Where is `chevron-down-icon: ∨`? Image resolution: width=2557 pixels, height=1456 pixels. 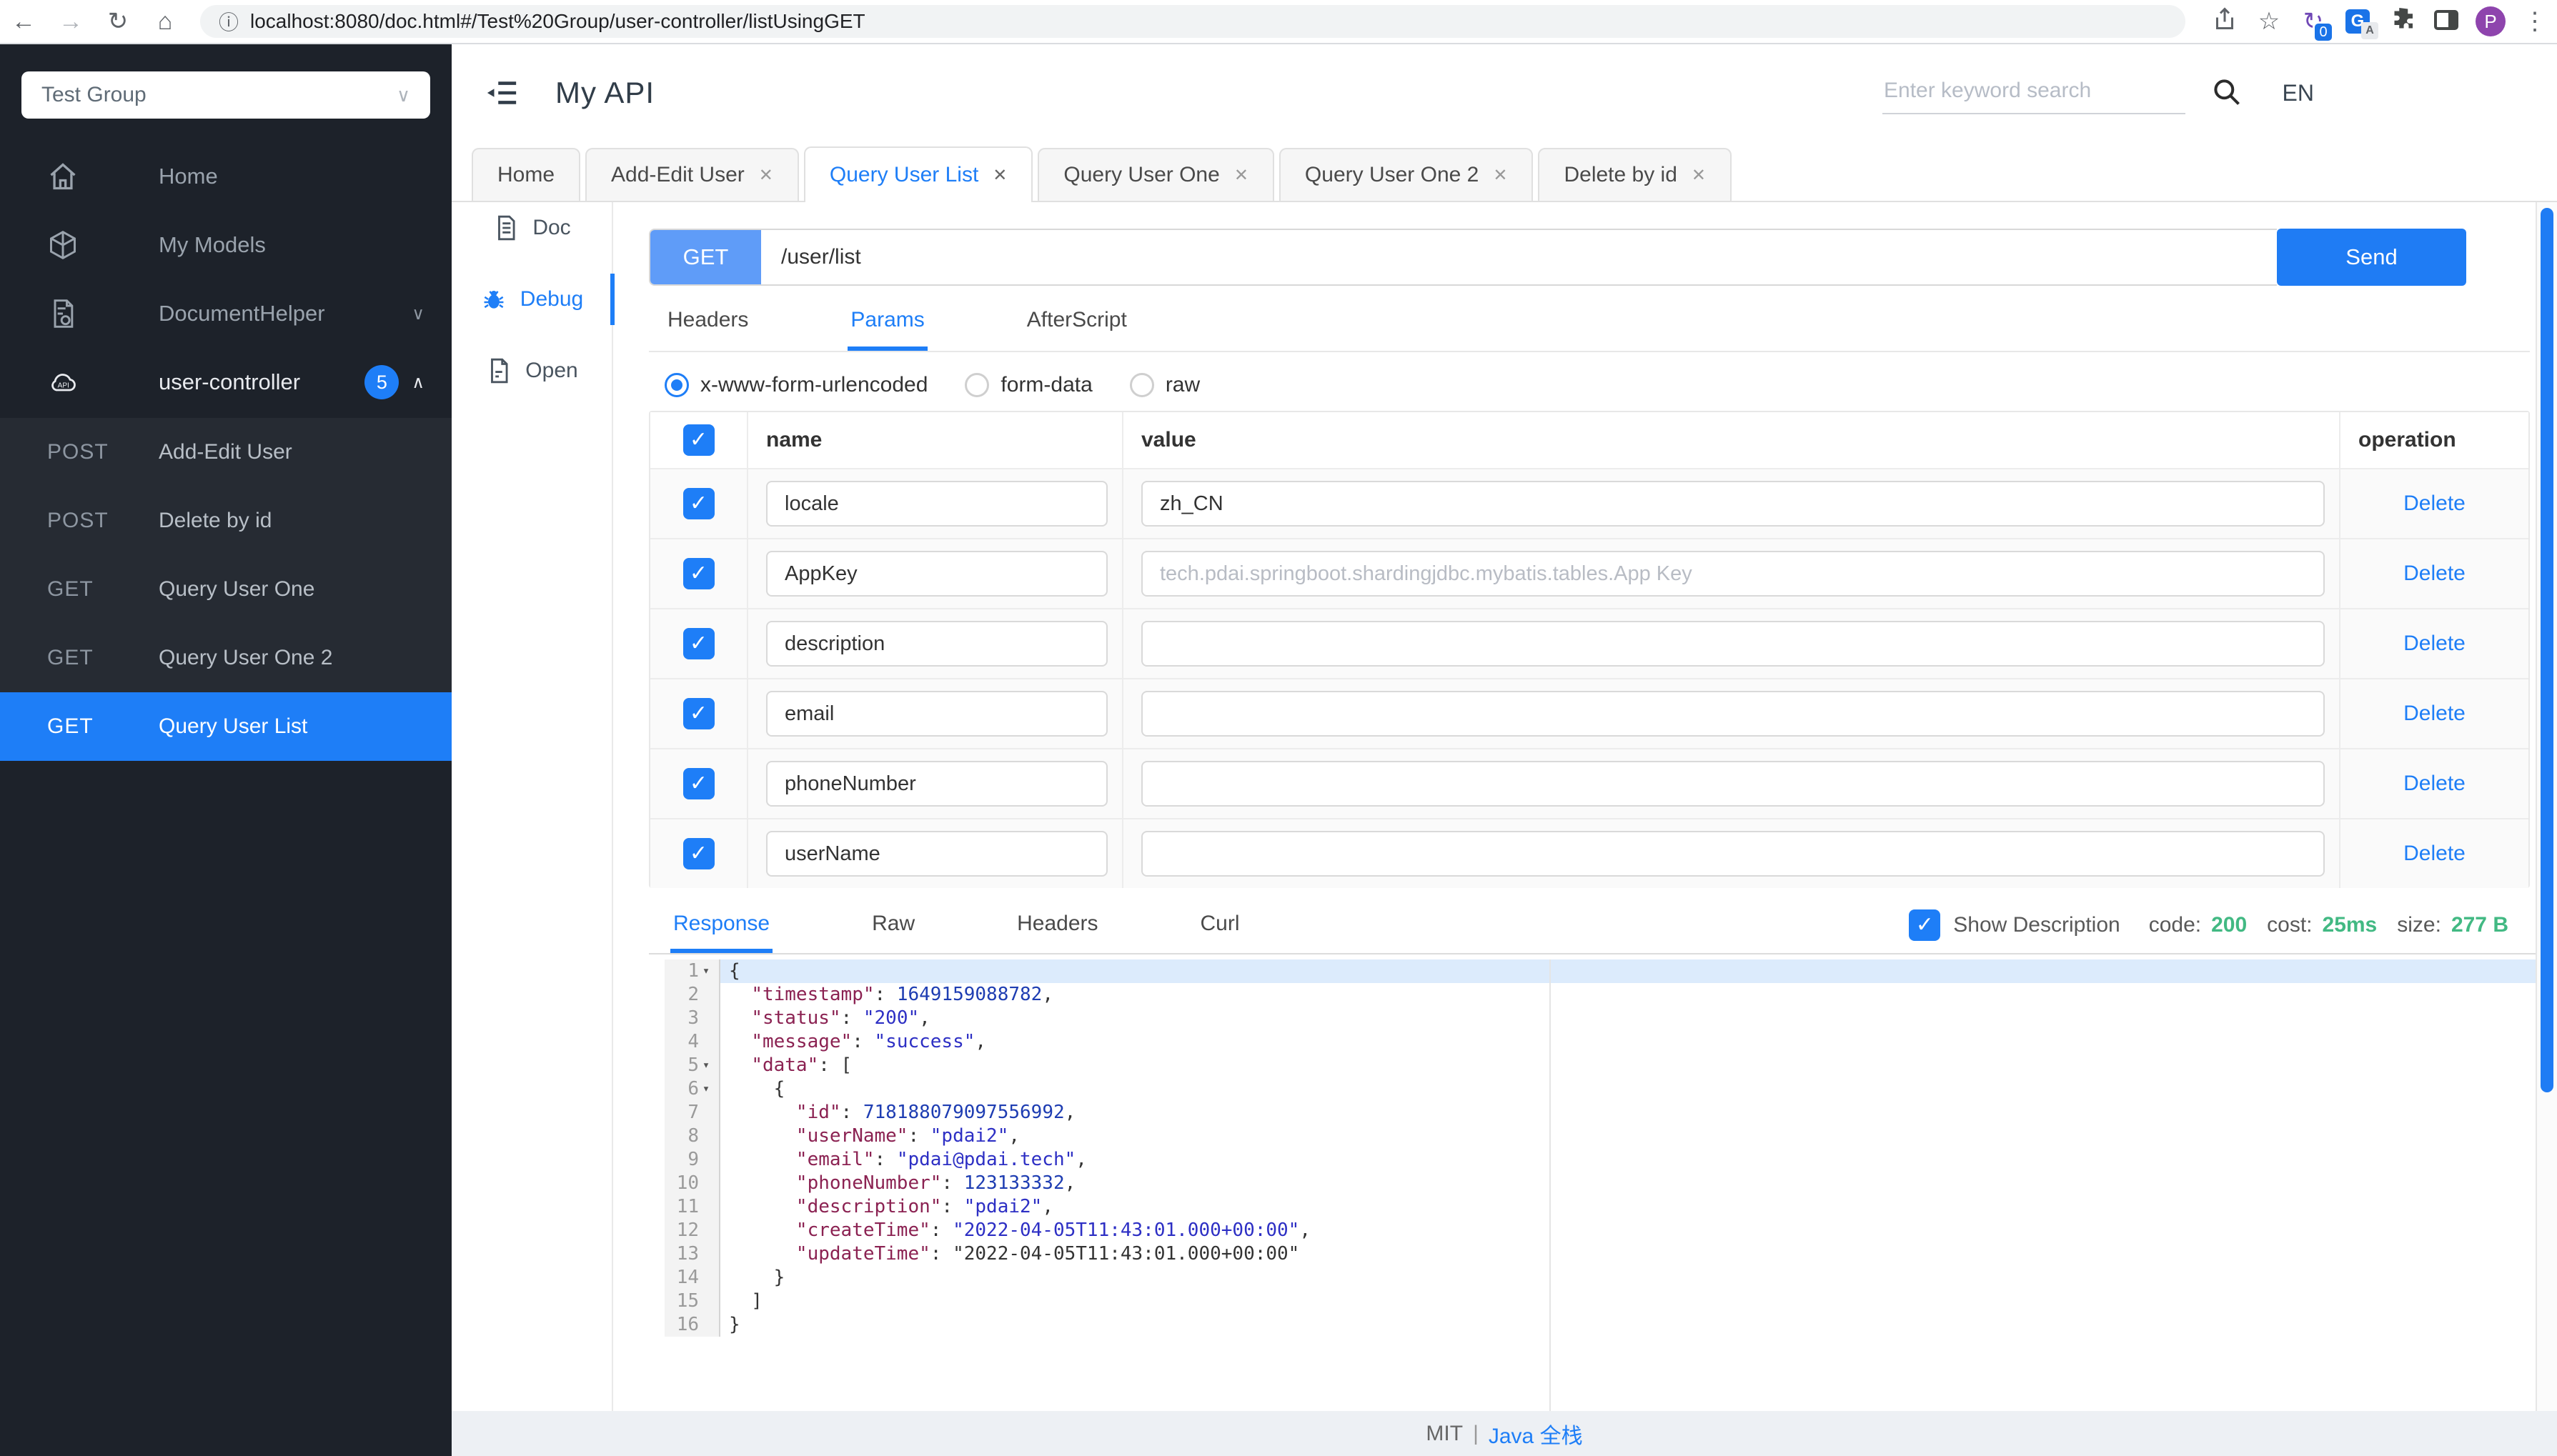
chevron-down-icon: ∨ is located at coordinates (418, 314).